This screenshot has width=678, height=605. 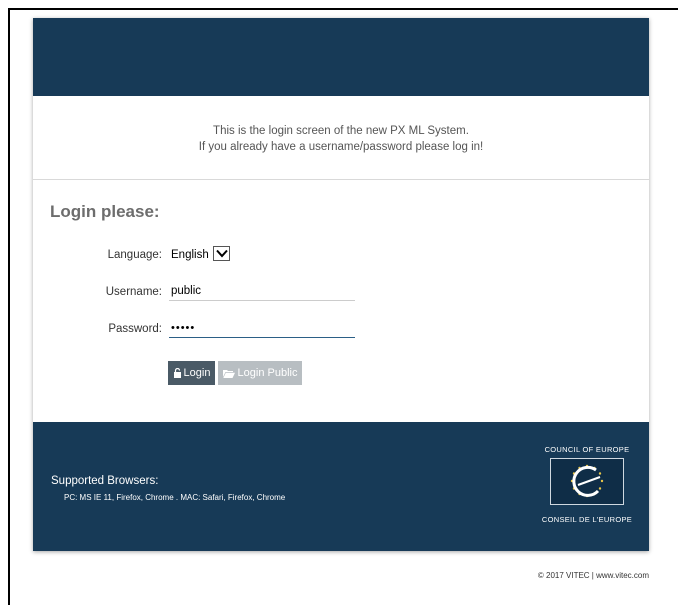 What do you see at coordinates (9, 306) in the screenshot?
I see `window-border-left` at bounding box center [9, 306].